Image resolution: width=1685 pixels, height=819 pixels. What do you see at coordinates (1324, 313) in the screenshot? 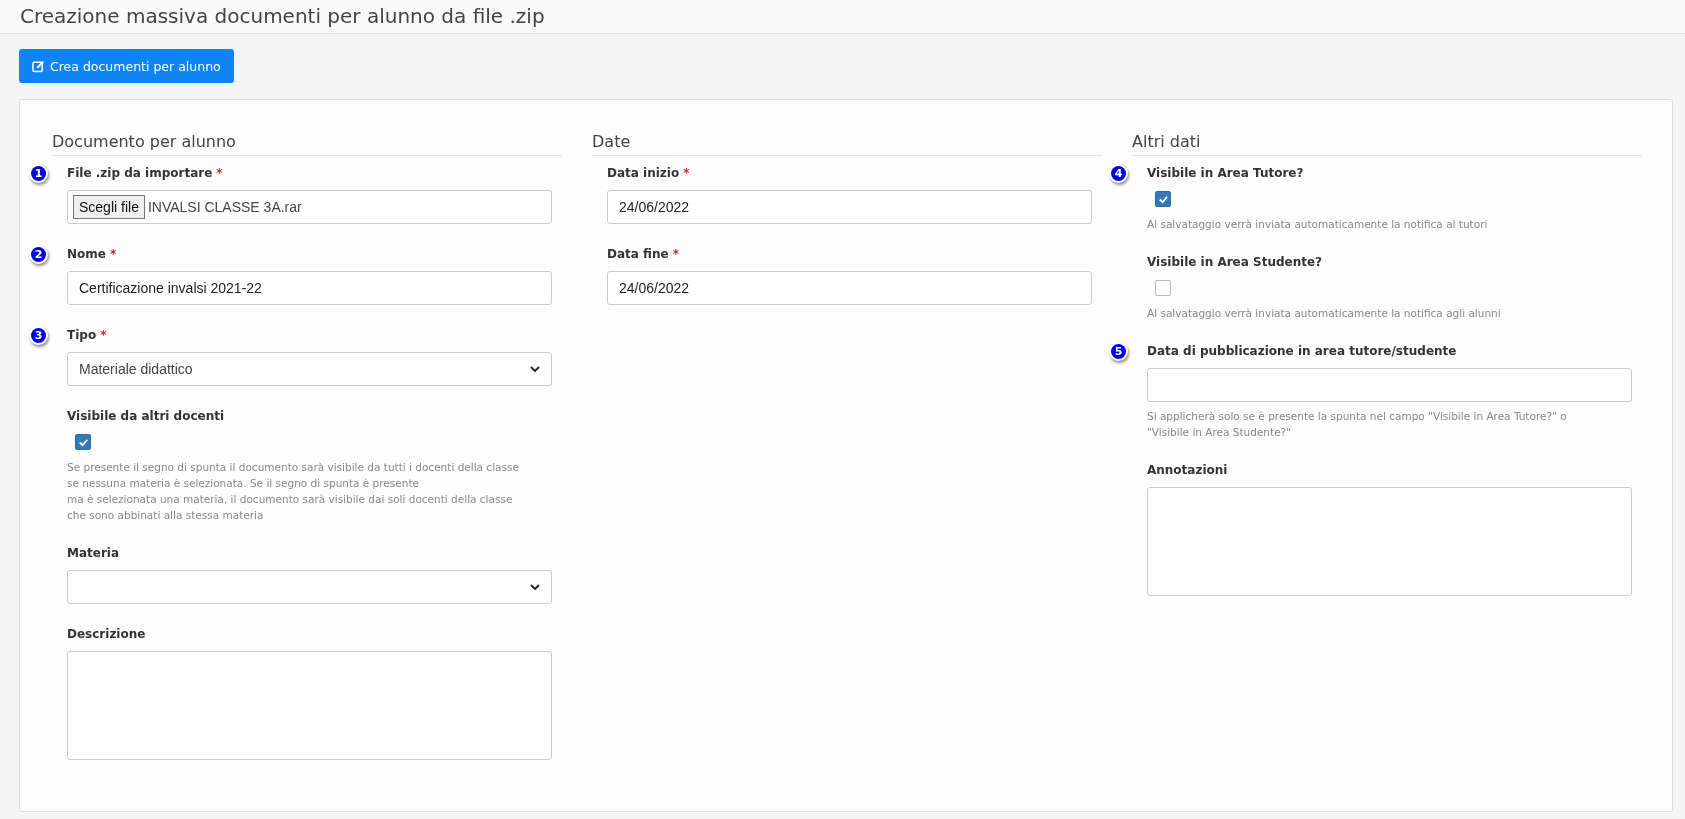
I see `help-text: Al salvataggio verrà inviata automaticamente la notifica agli alunni` at bounding box center [1324, 313].